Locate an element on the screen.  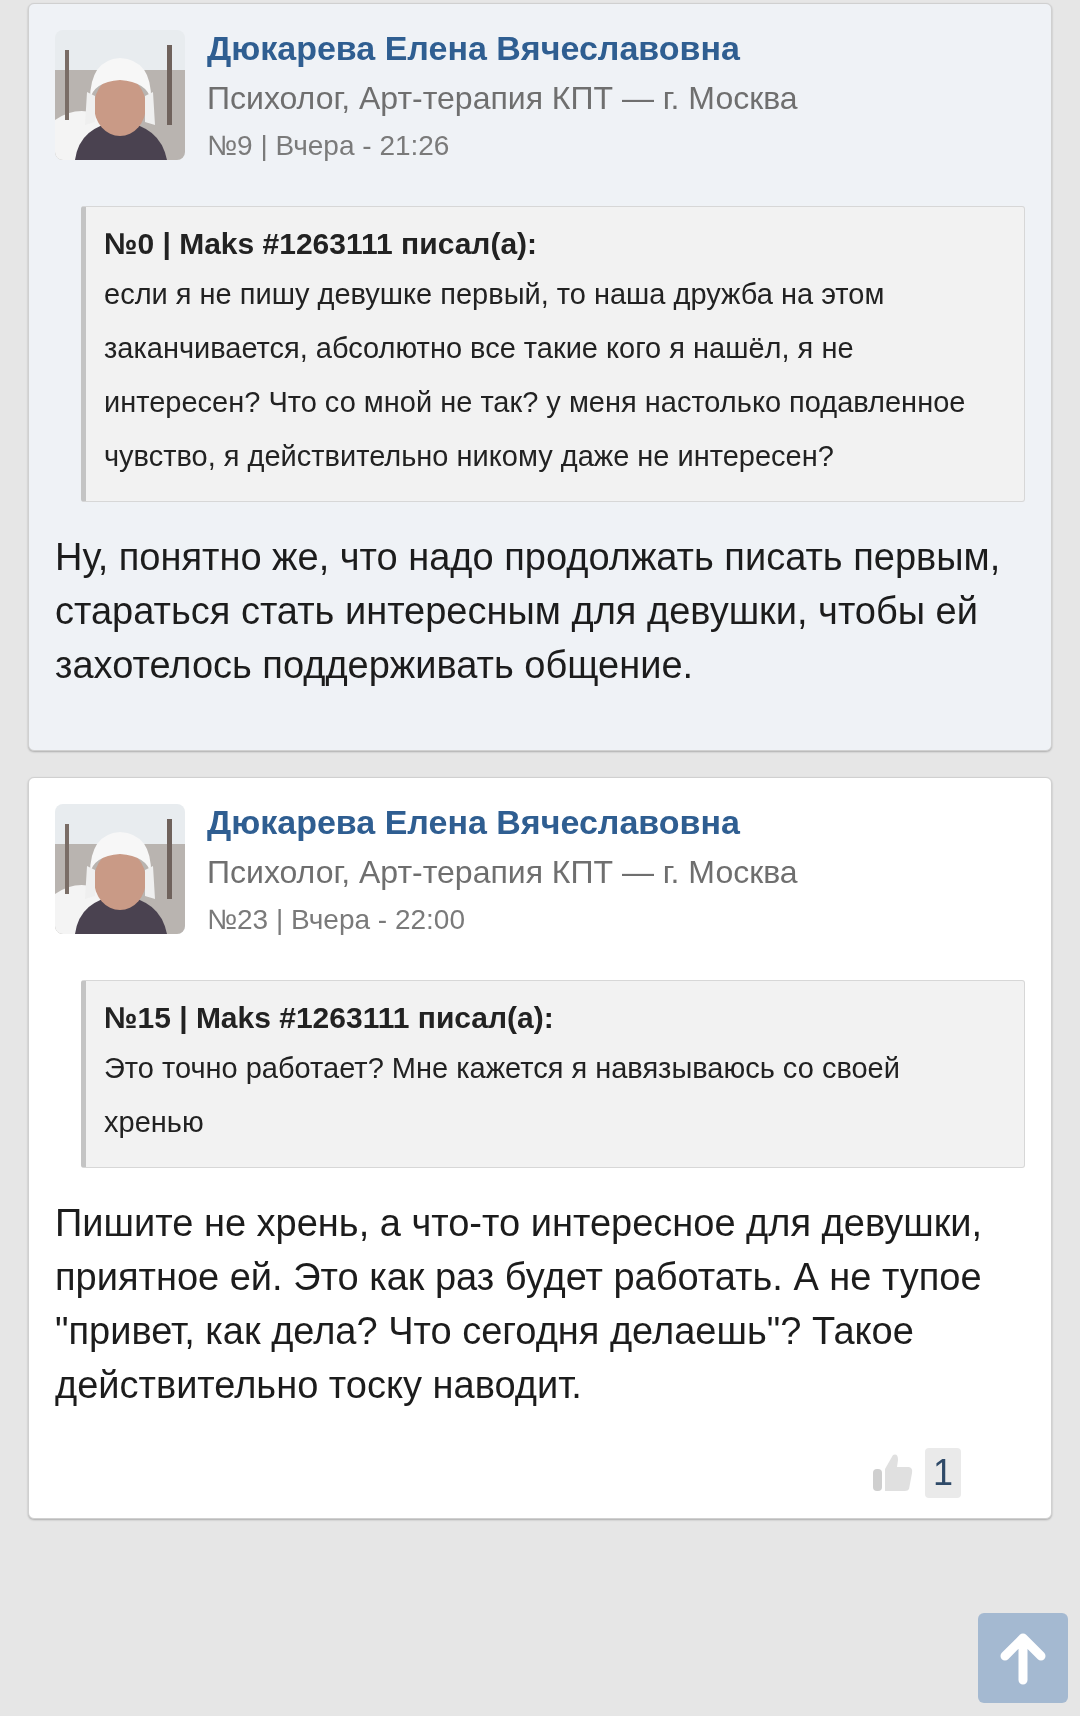
quote-text: если я не пишу девушке первый, то наша дружба на этом заканчивается, абсолютно все такие кого я нашёл, я не интересен? Что со мной не так? у меня настолько подавленное чувство, я действительно никому даже не интересен? is located at coordinates (535, 375).